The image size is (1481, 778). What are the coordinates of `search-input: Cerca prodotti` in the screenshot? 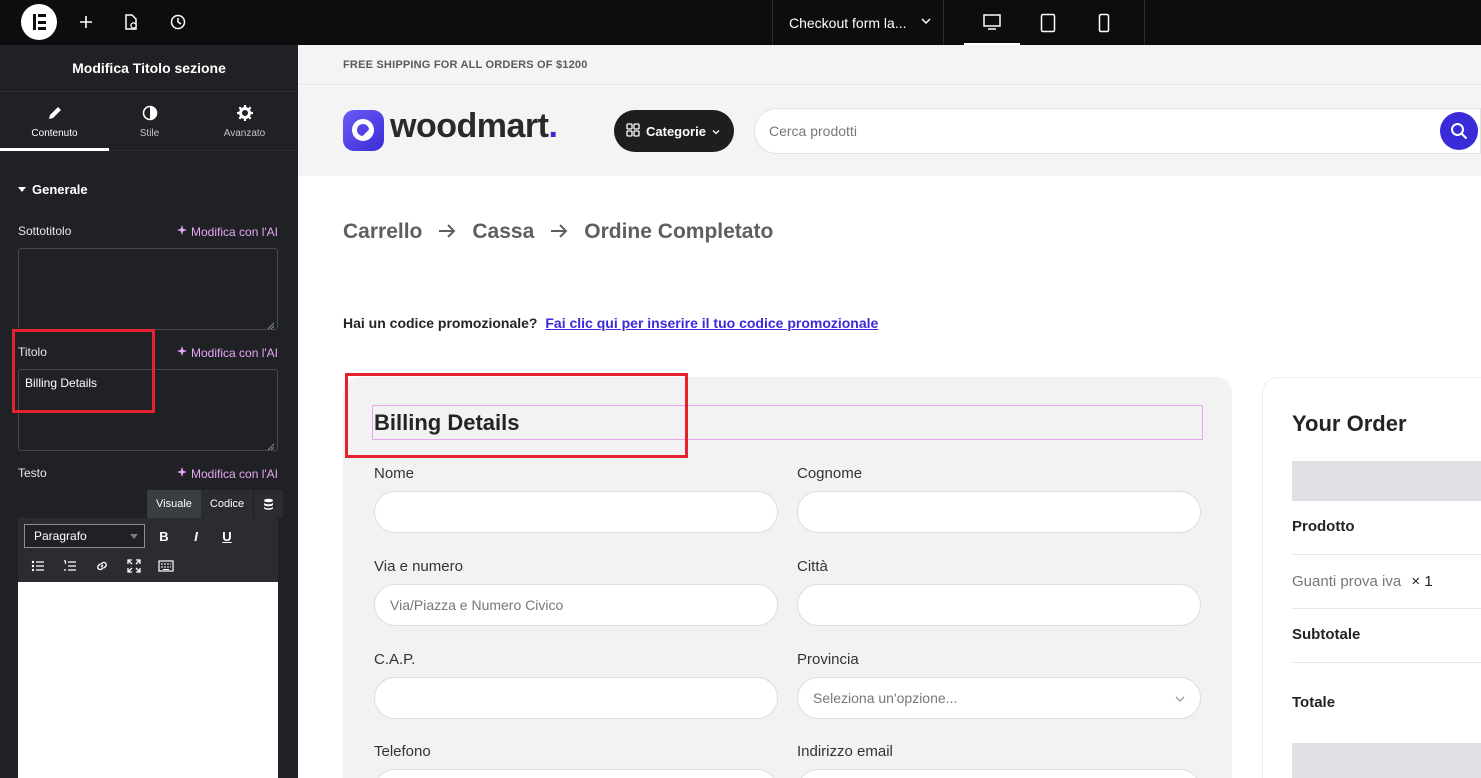 It's located at (1117, 131).